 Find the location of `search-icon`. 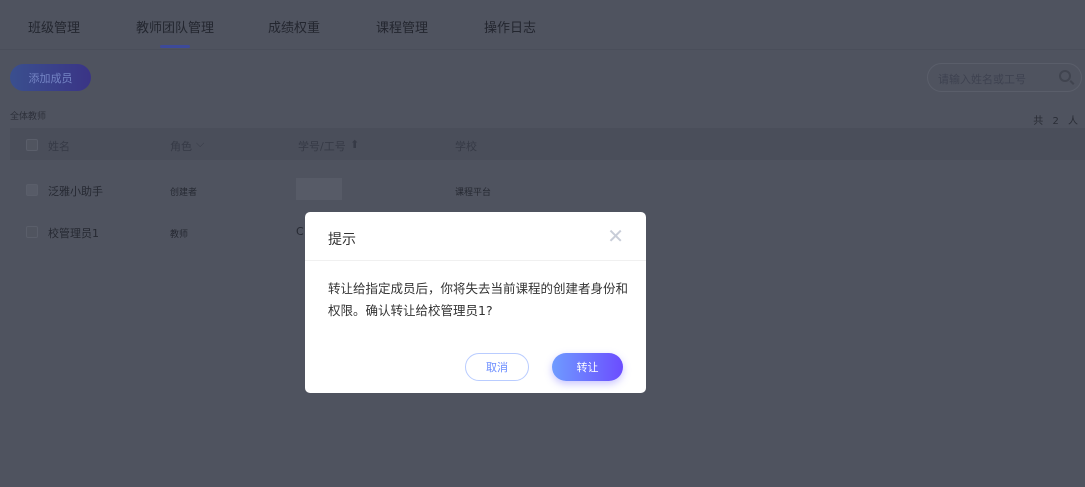

search-icon is located at coordinates (1065, 76).